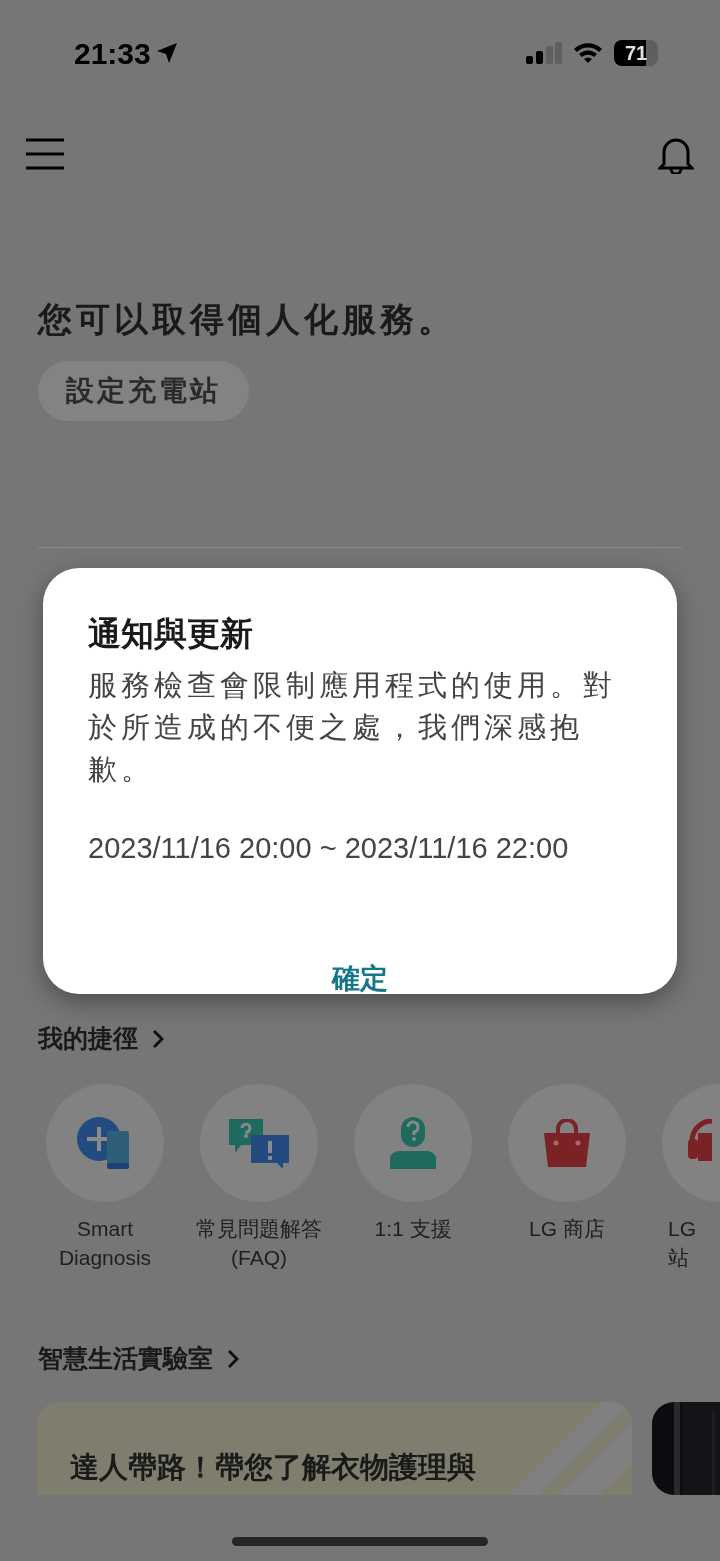  Describe the element at coordinates (105, 1228) in the screenshot. I see `shortcut-label: Smart` at that location.